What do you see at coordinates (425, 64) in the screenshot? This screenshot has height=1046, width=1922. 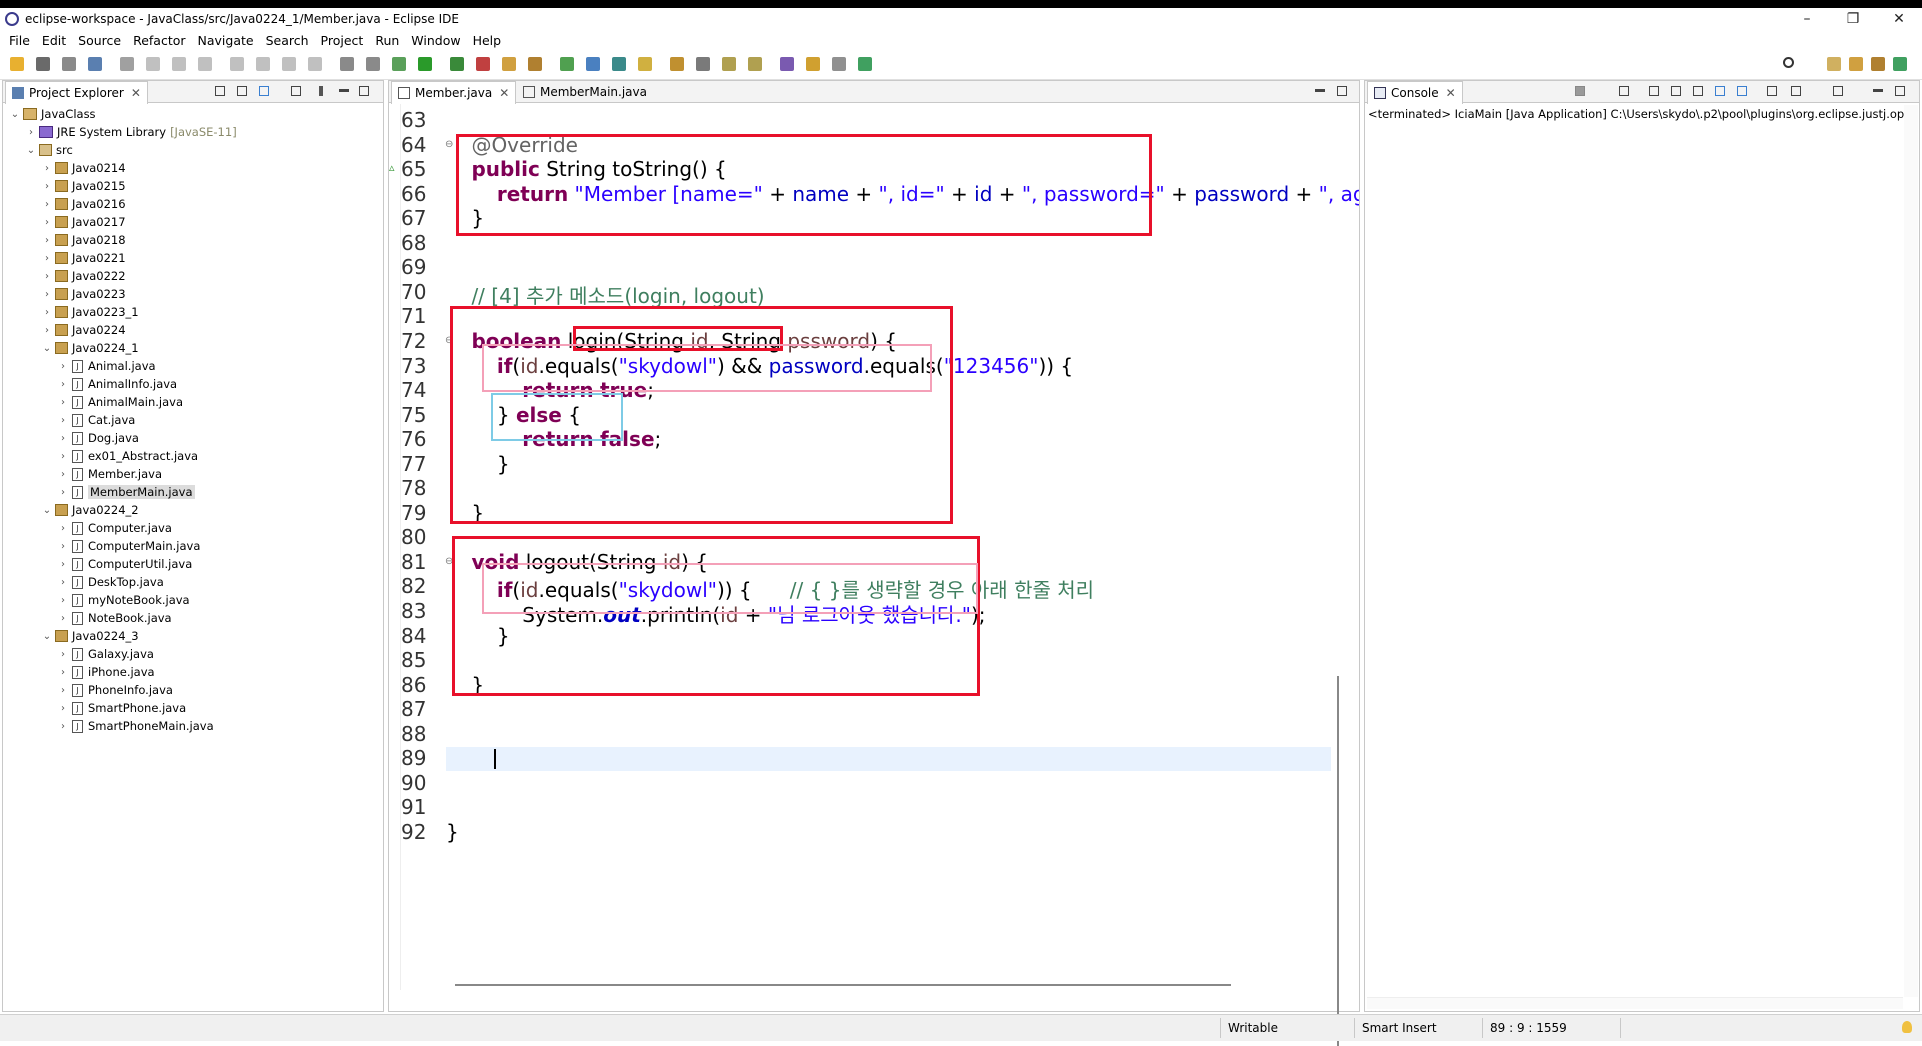 I see `run-icon` at bounding box center [425, 64].